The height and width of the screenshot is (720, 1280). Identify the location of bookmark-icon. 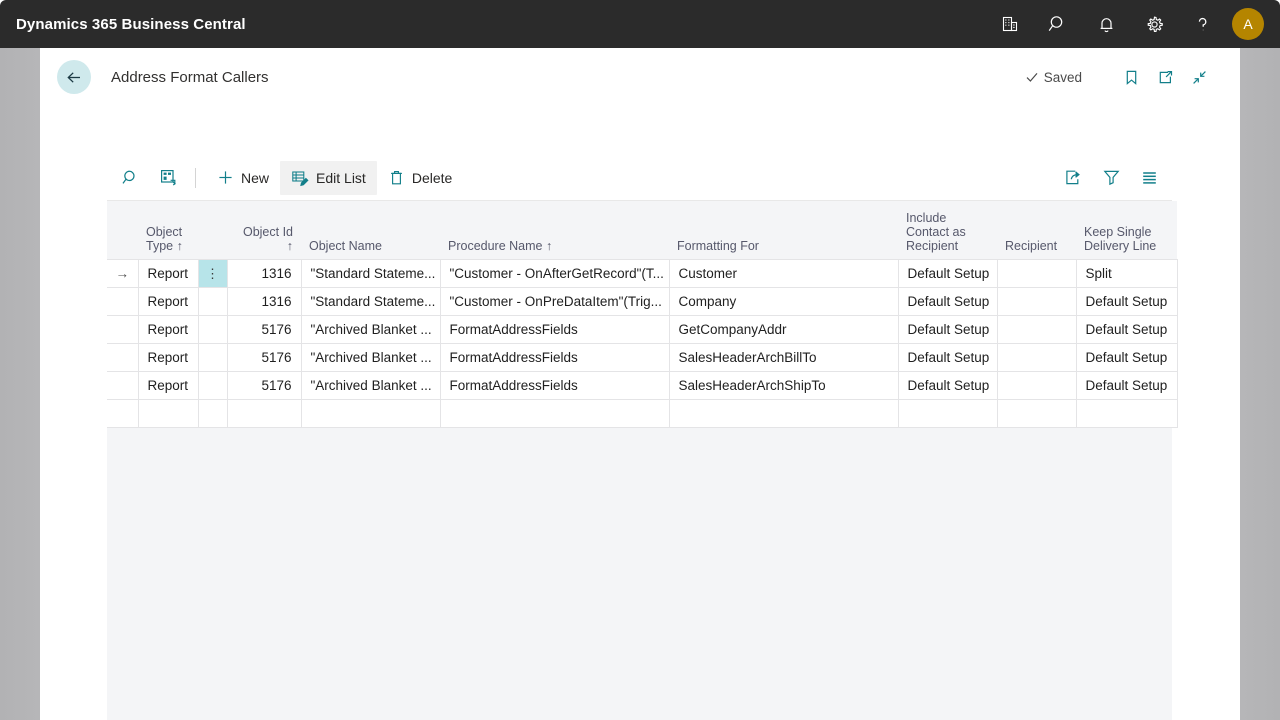
(1131, 77).